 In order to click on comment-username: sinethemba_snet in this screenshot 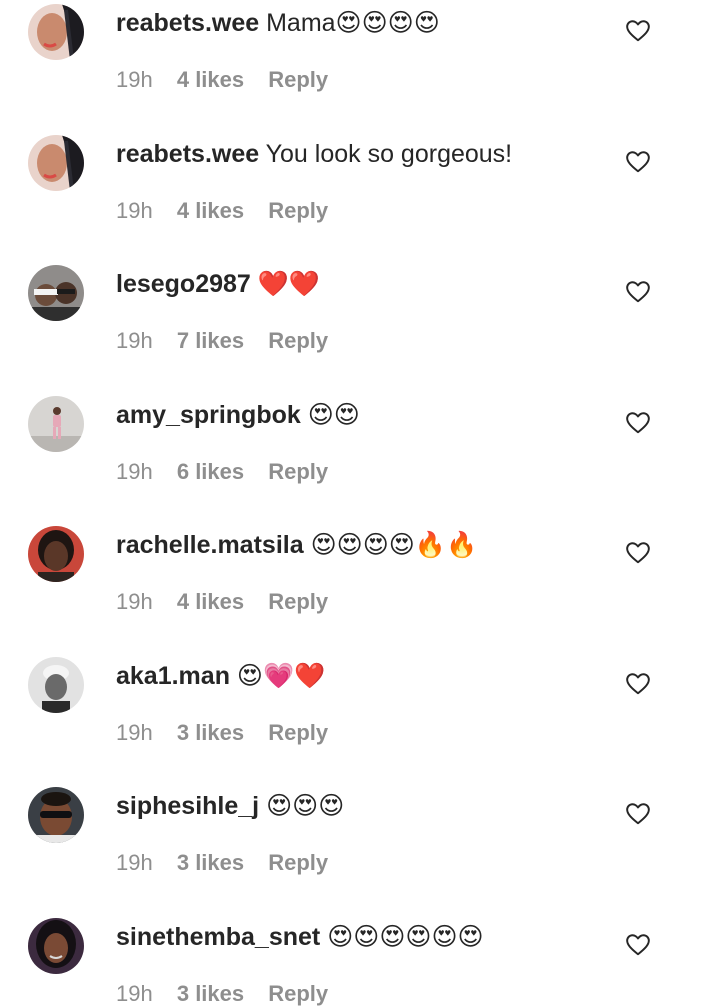, I will do `click(218, 937)`.